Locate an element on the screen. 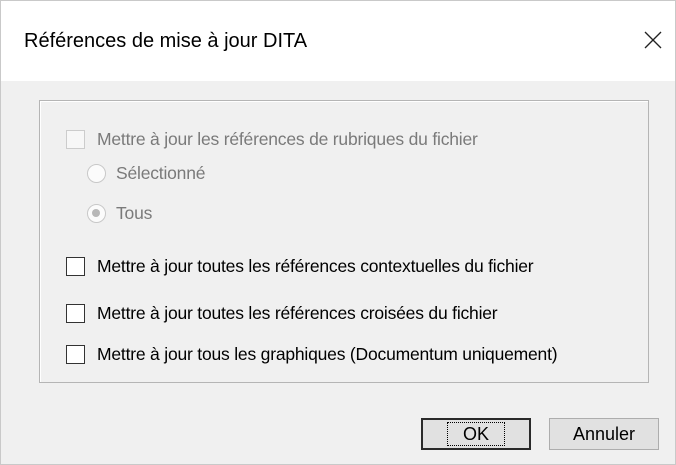 The image size is (676, 465). scope-selected-option: Sélectionné is located at coordinates (146, 173).